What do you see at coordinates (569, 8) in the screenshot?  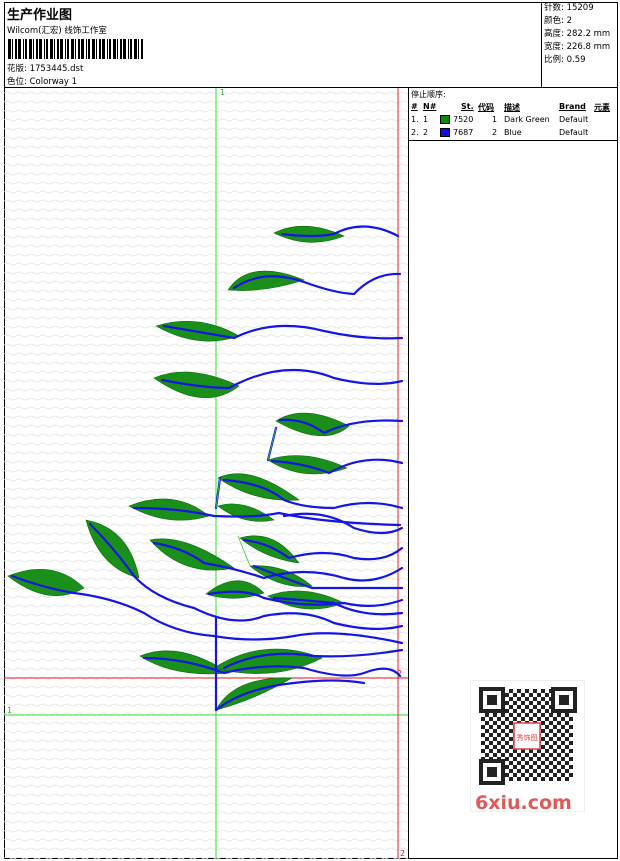 I see `stat-stitches: 针数: 15209` at bounding box center [569, 8].